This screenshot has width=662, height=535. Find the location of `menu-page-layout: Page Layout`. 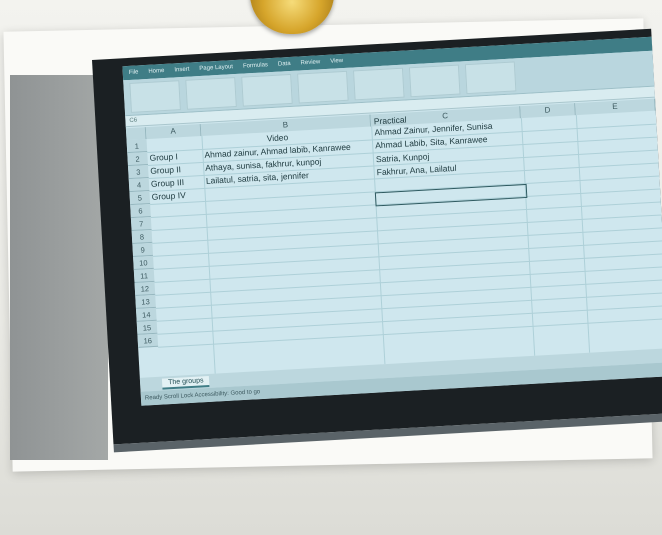

menu-page-layout: Page Layout is located at coordinates (216, 68).